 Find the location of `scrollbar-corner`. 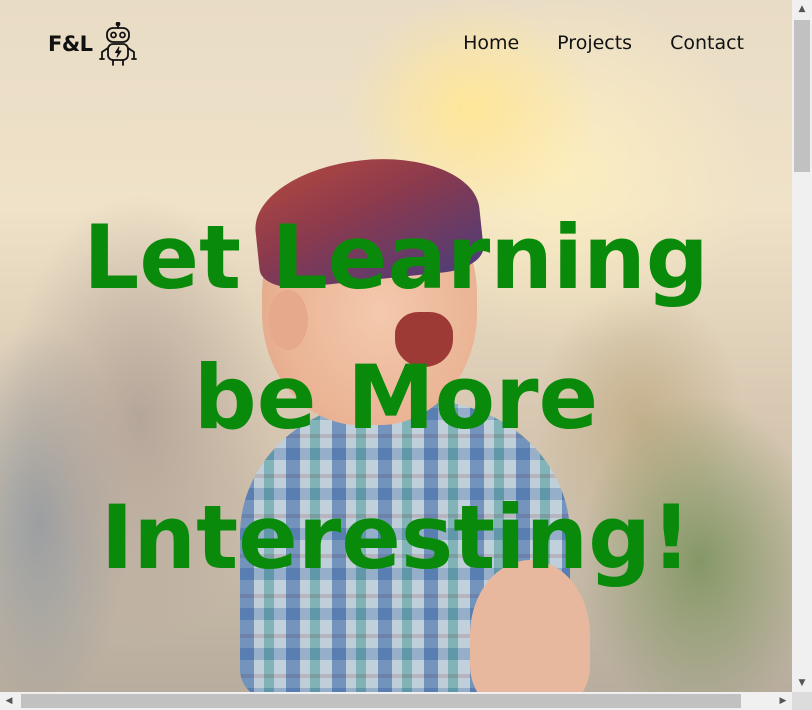

scrollbar-corner is located at coordinates (802, 701).